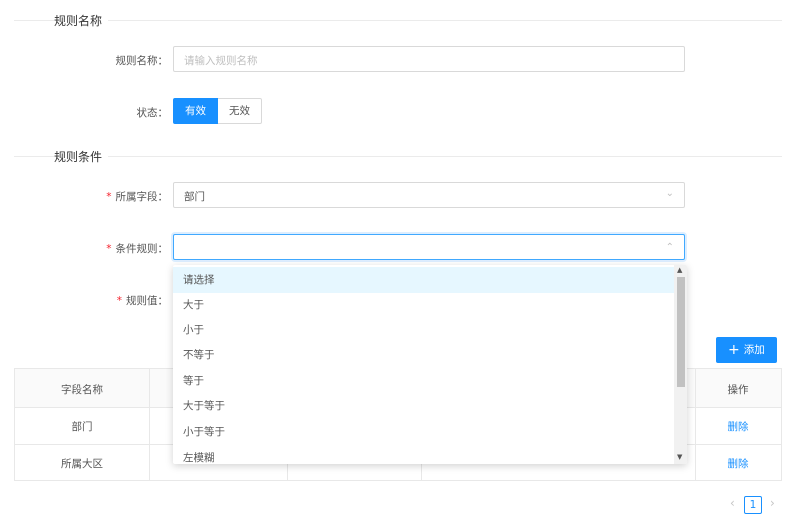 This screenshot has width=800, height=521. What do you see at coordinates (429, 59) in the screenshot?
I see `rule-name-input: 请输入规则名称` at bounding box center [429, 59].